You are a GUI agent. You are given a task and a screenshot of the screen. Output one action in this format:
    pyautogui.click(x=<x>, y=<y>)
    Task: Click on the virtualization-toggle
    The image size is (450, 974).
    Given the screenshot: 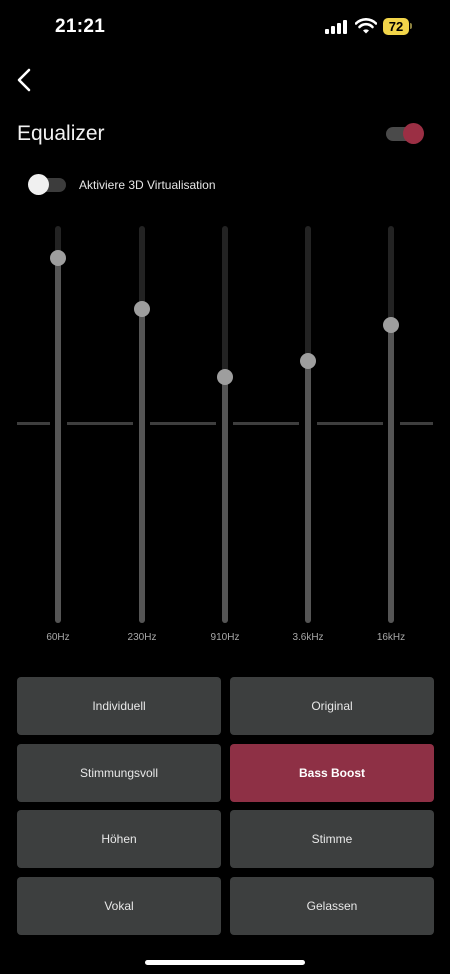 What is the action you would take?
    pyautogui.click(x=47, y=184)
    